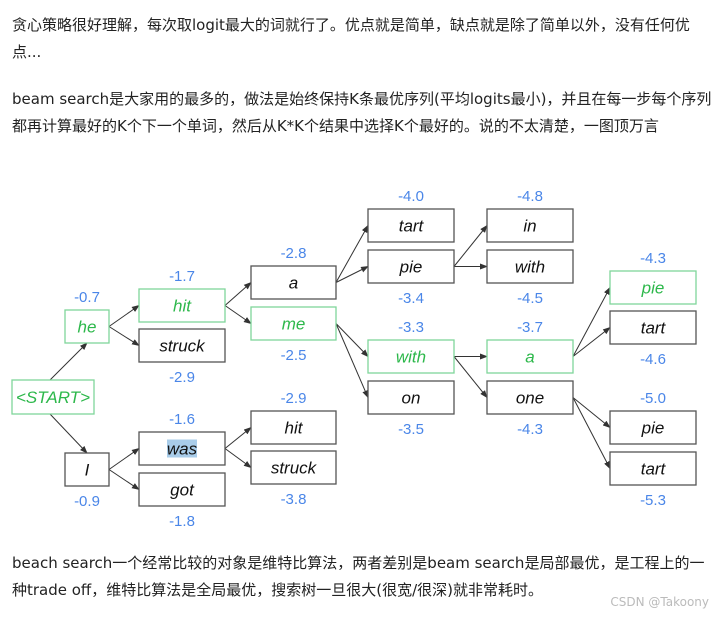 The height and width of the screenshot is (619, 721). What do you see at coordinates (182, 501) in the screenshot?
I see `tree-node-got: got -1.8` at bounding box center [182, 501].